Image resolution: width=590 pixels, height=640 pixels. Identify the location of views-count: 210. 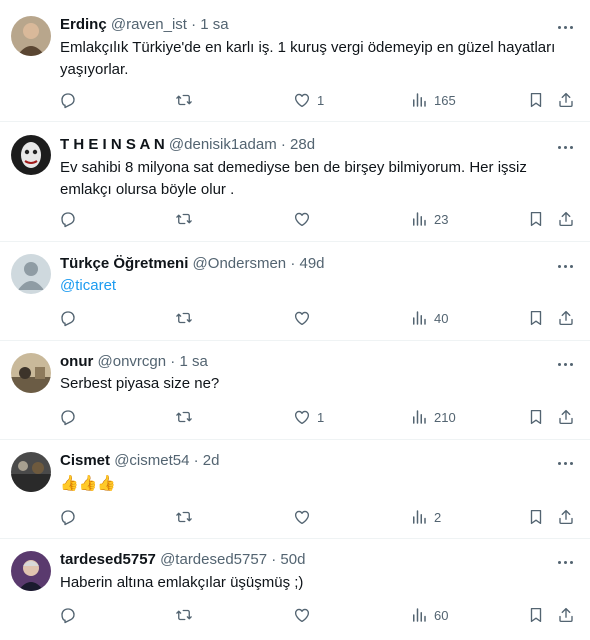
(445, 417).